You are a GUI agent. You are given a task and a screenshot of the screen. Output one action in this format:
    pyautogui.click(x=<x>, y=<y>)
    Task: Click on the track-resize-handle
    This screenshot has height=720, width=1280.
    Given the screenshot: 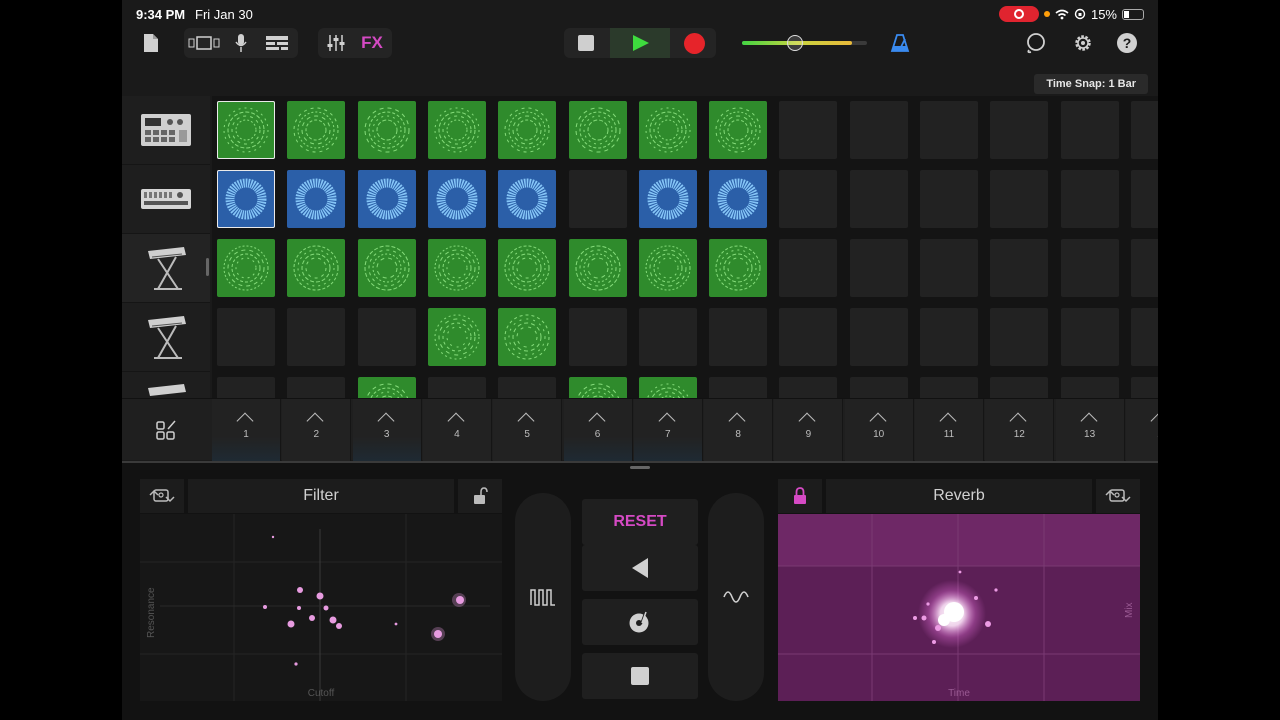 What is the action you would take?
    pyautogui.click(x=207, y=267)
    